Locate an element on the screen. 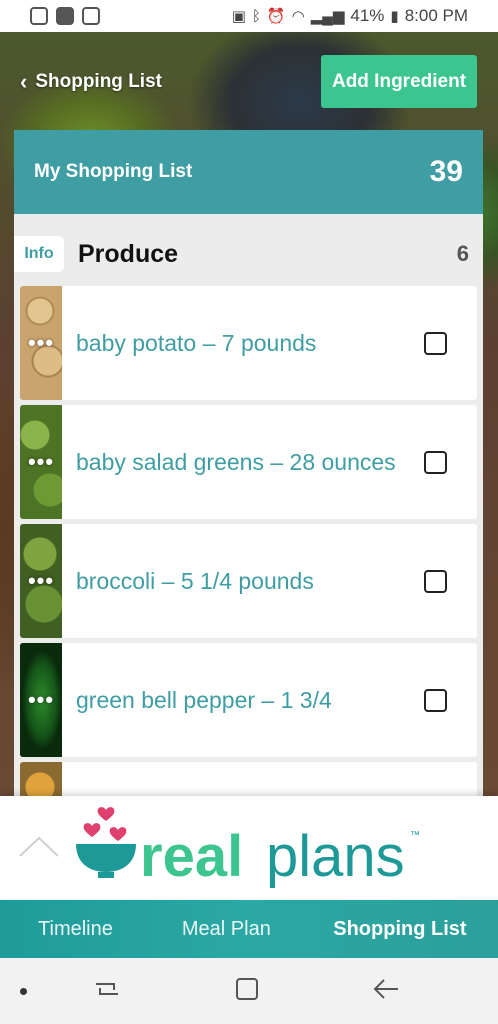  back-icon is located at coordinates (386, 989).